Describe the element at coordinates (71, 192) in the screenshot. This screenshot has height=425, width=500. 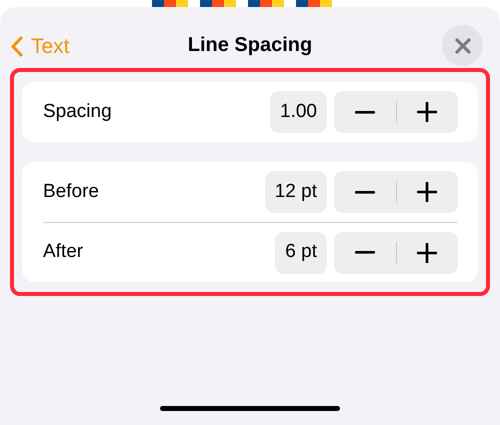
I see `row-label: Before` at that location.